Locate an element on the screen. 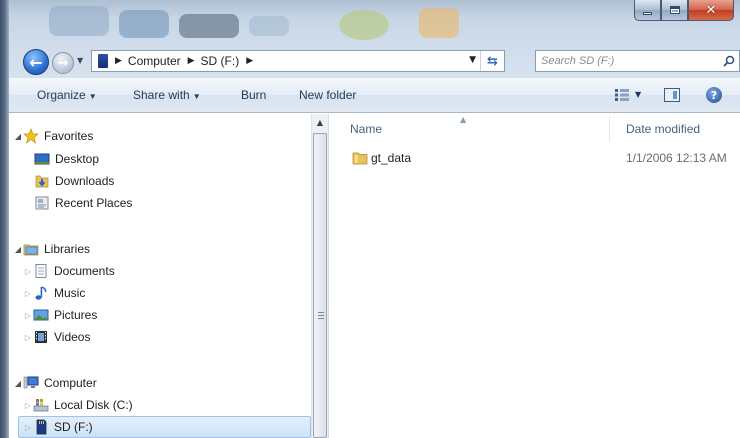 The width and height of the screenshot is (740, 438). column-header-name: Name is located at coordinates (366, 129).